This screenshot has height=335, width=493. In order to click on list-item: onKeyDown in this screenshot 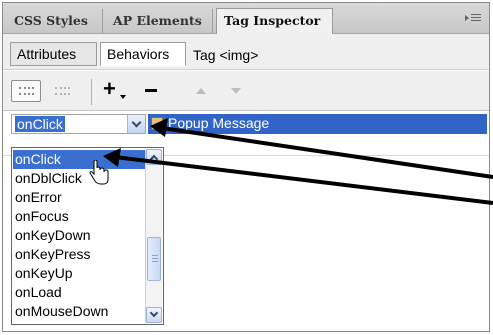, I will do `click(79, 235)`.